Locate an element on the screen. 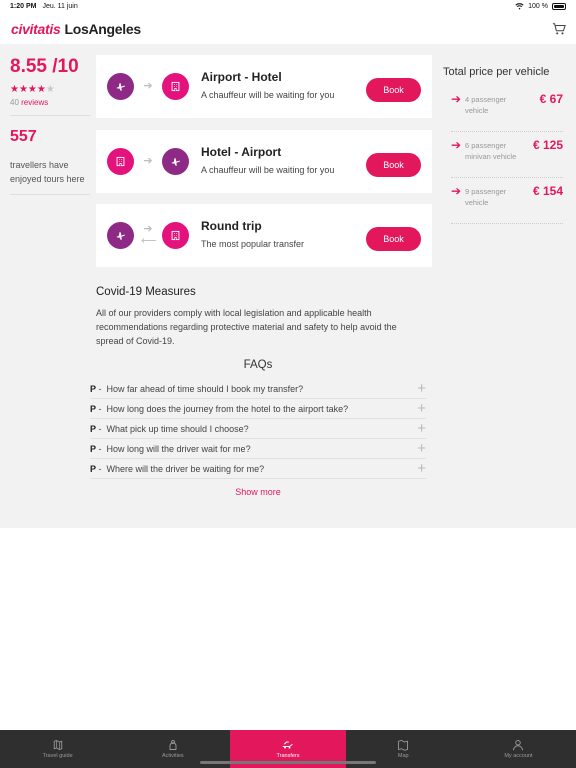  price-row: ➔ 9 passenger vehicle € 154 is located at coordinates (507, 204).